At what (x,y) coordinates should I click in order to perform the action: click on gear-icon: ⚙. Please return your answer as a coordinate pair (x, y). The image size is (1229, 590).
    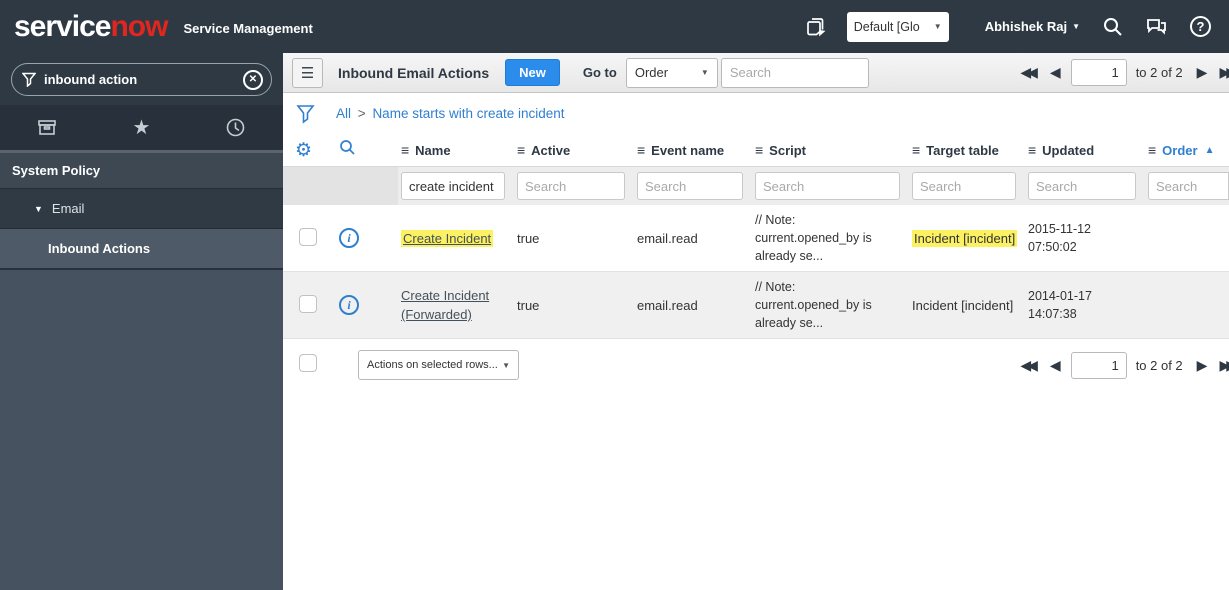
    Looking at the image, I should click on (303, 150).